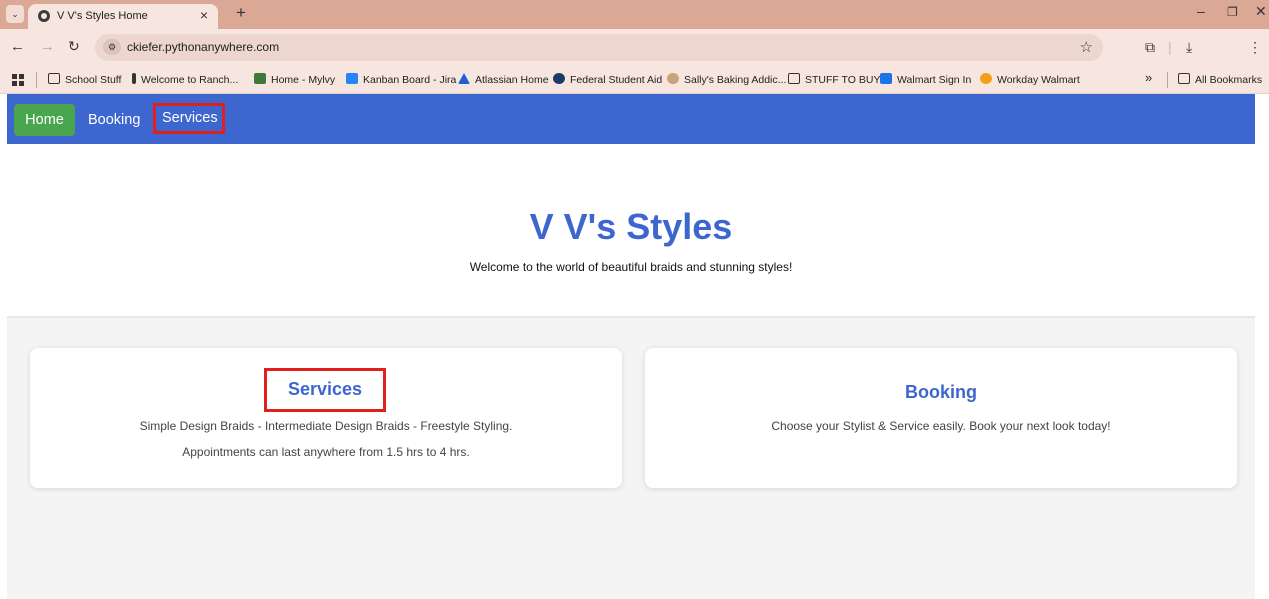  Describe the element at coordinates (673, 78) in the screenshot. I see `sally-icon` at that location.